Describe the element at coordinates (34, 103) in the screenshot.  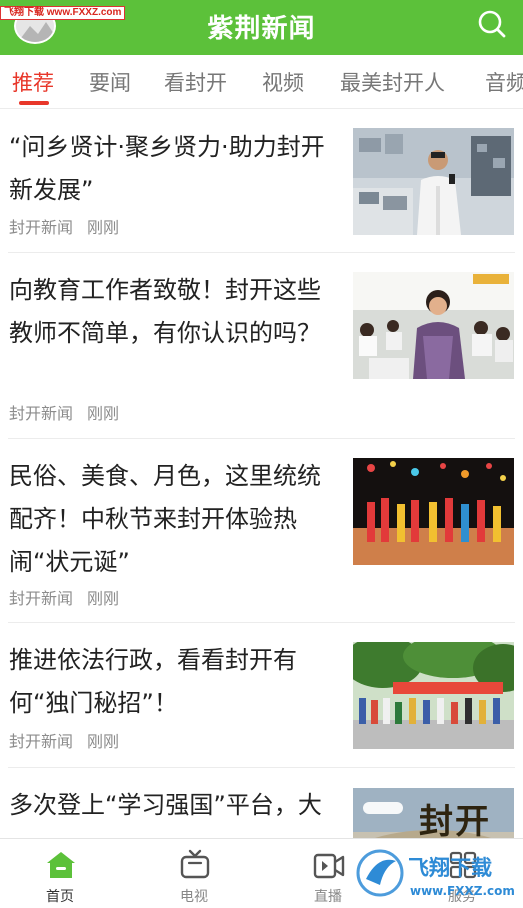
I see `active-tab-indicator` at that location.